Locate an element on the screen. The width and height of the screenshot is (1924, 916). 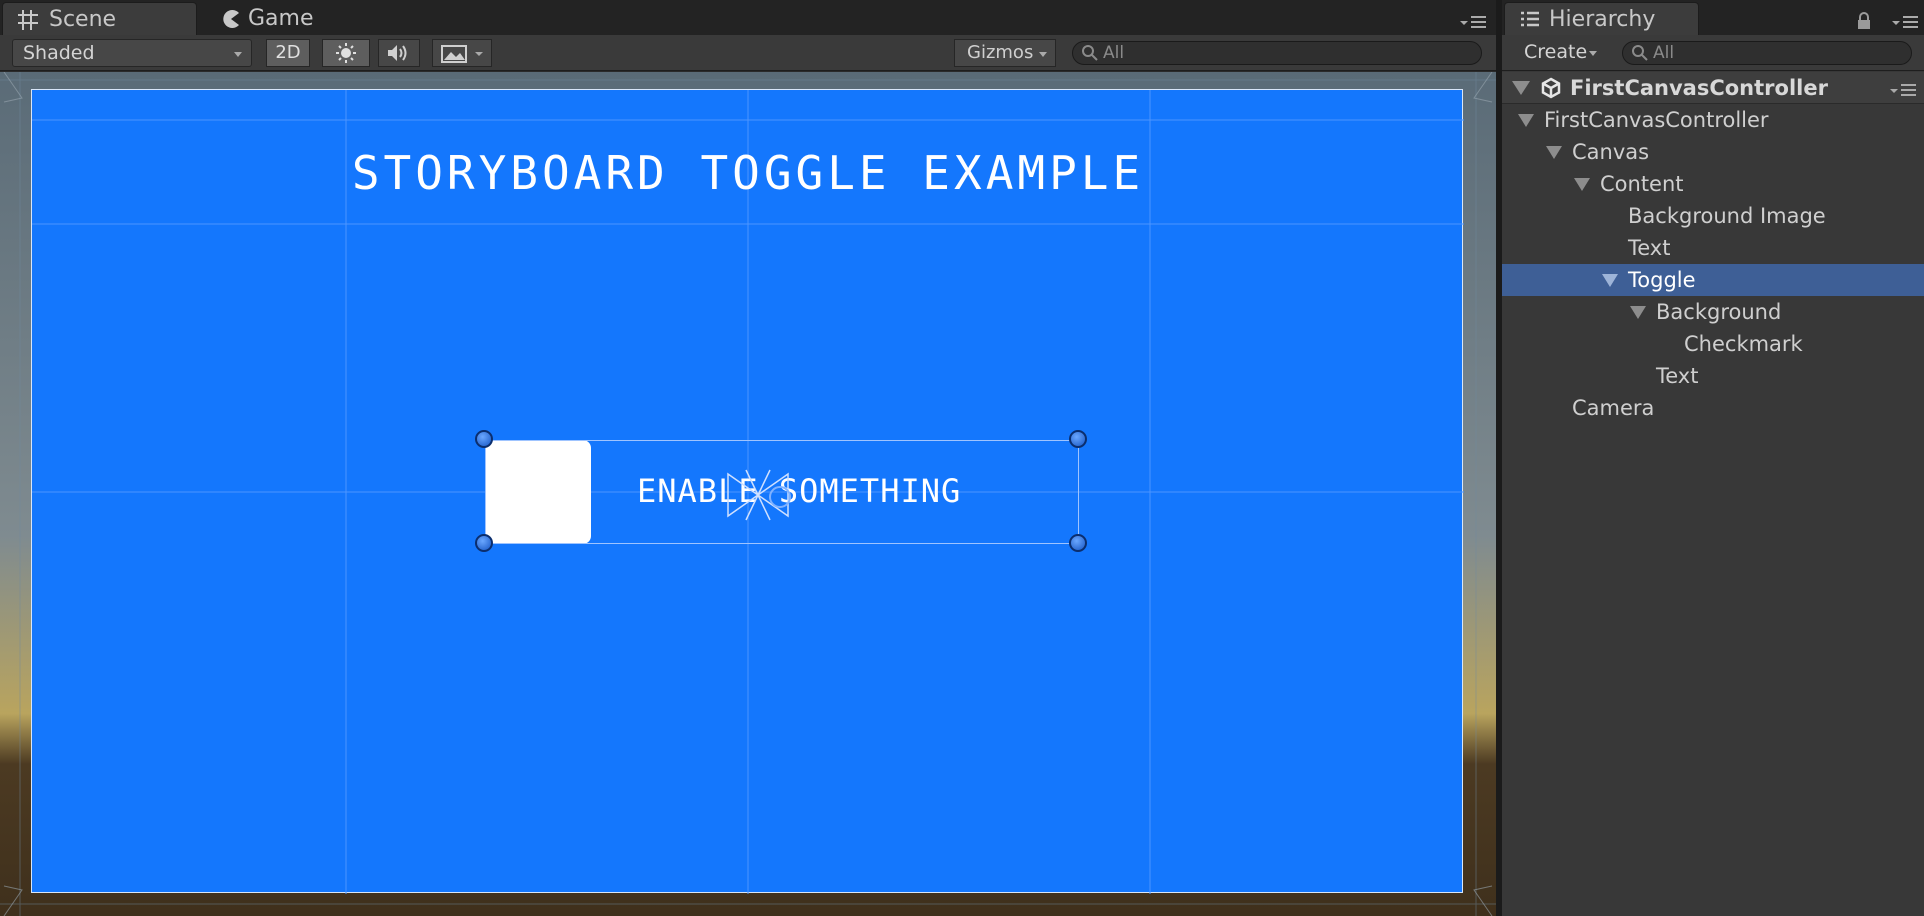
lock-icon is located at coordinates (1864, 21).